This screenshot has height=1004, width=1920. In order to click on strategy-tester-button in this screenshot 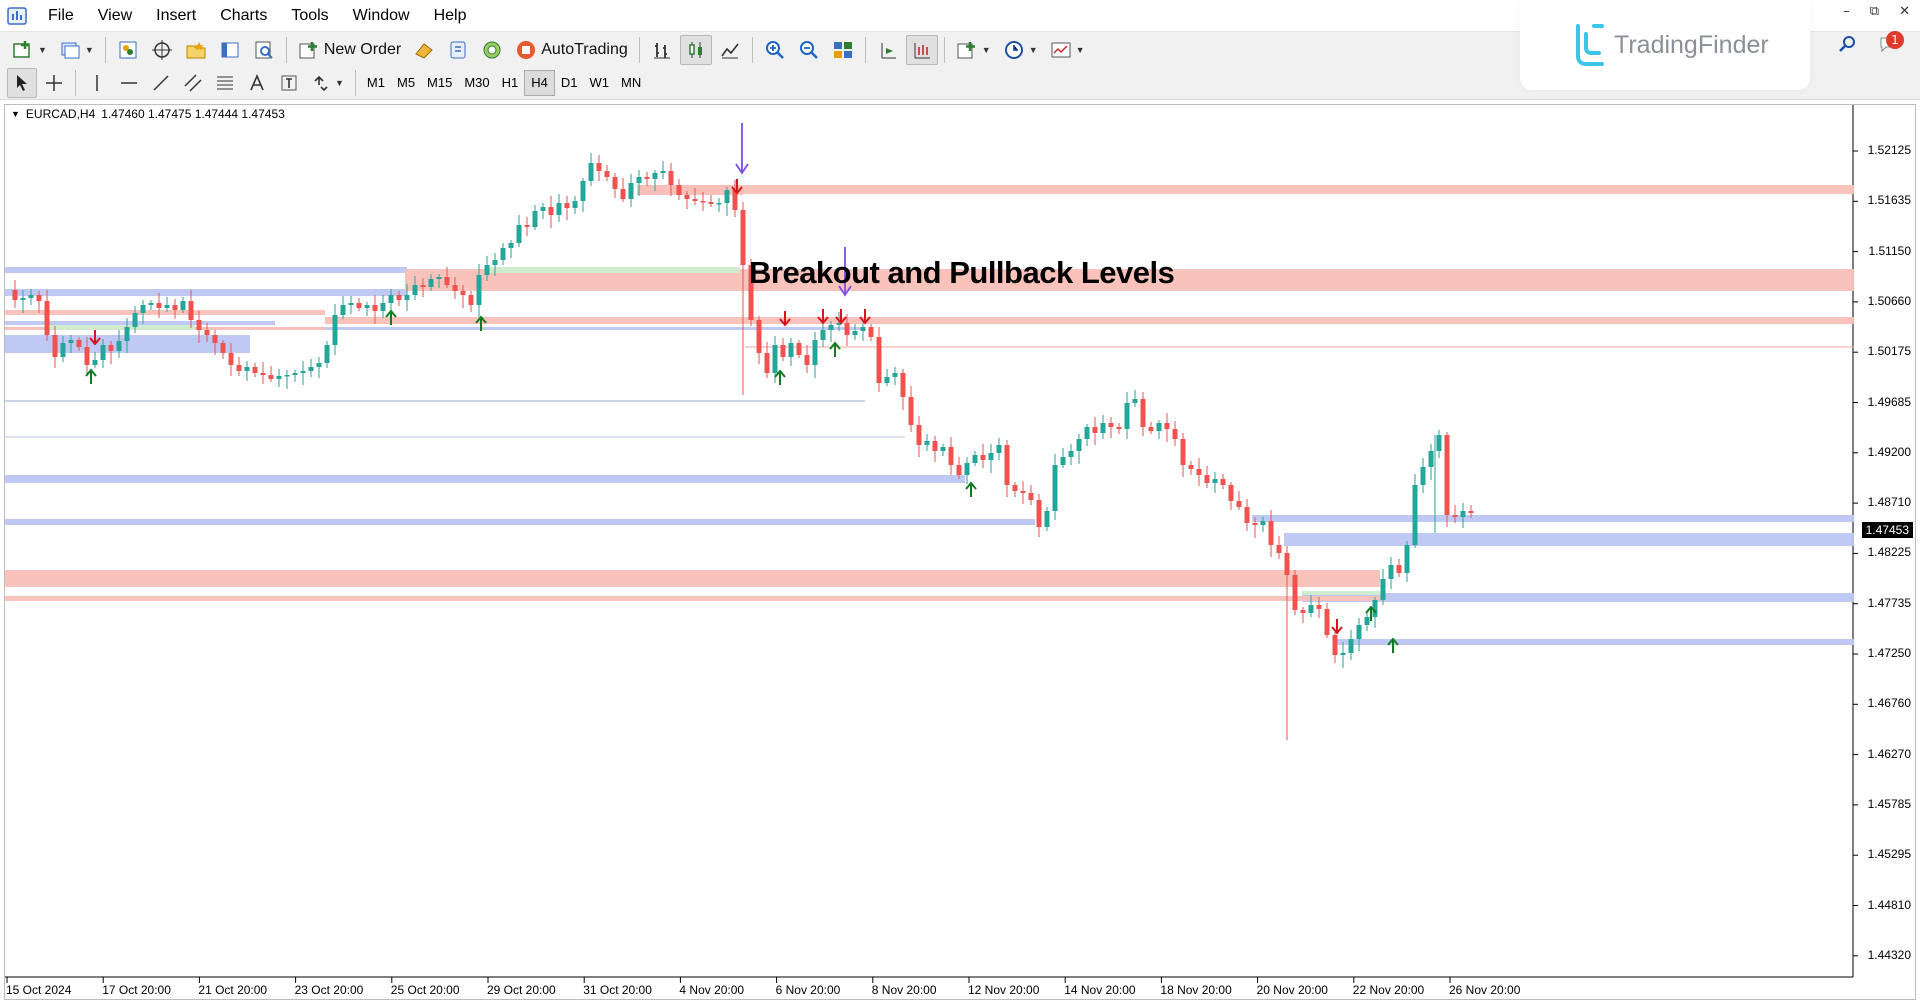, I will do `click(264, 50)`.